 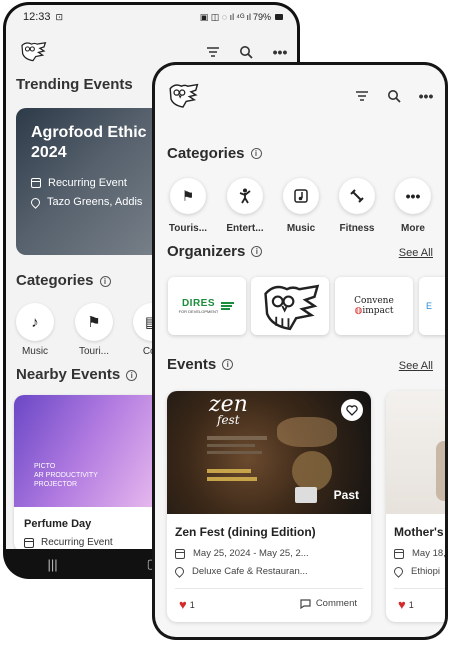 What do you see at coordinates (416, 253) in the screenshot?
I see `organizers-see-all-link: See All` at bounding box center [416, 253].